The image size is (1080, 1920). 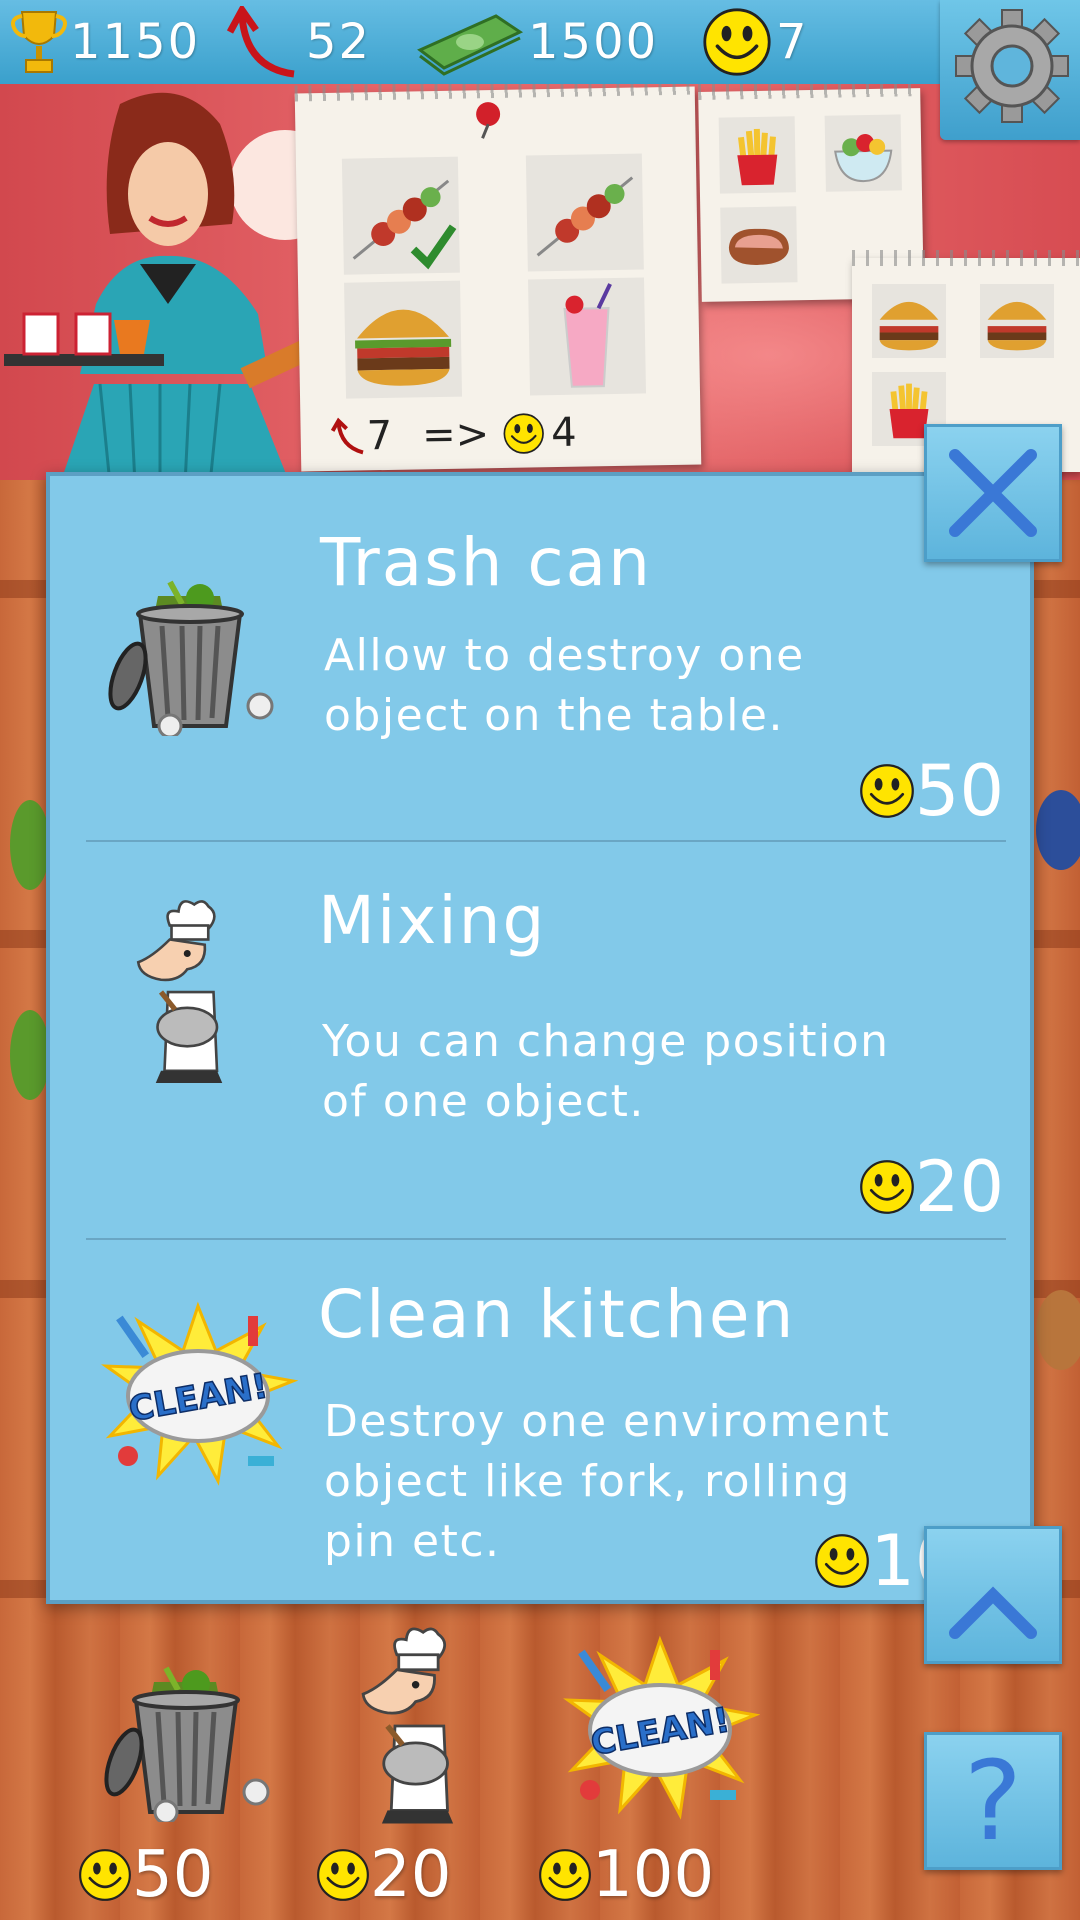 I want to click on price-value: 100, so click(x=653, y=1875).